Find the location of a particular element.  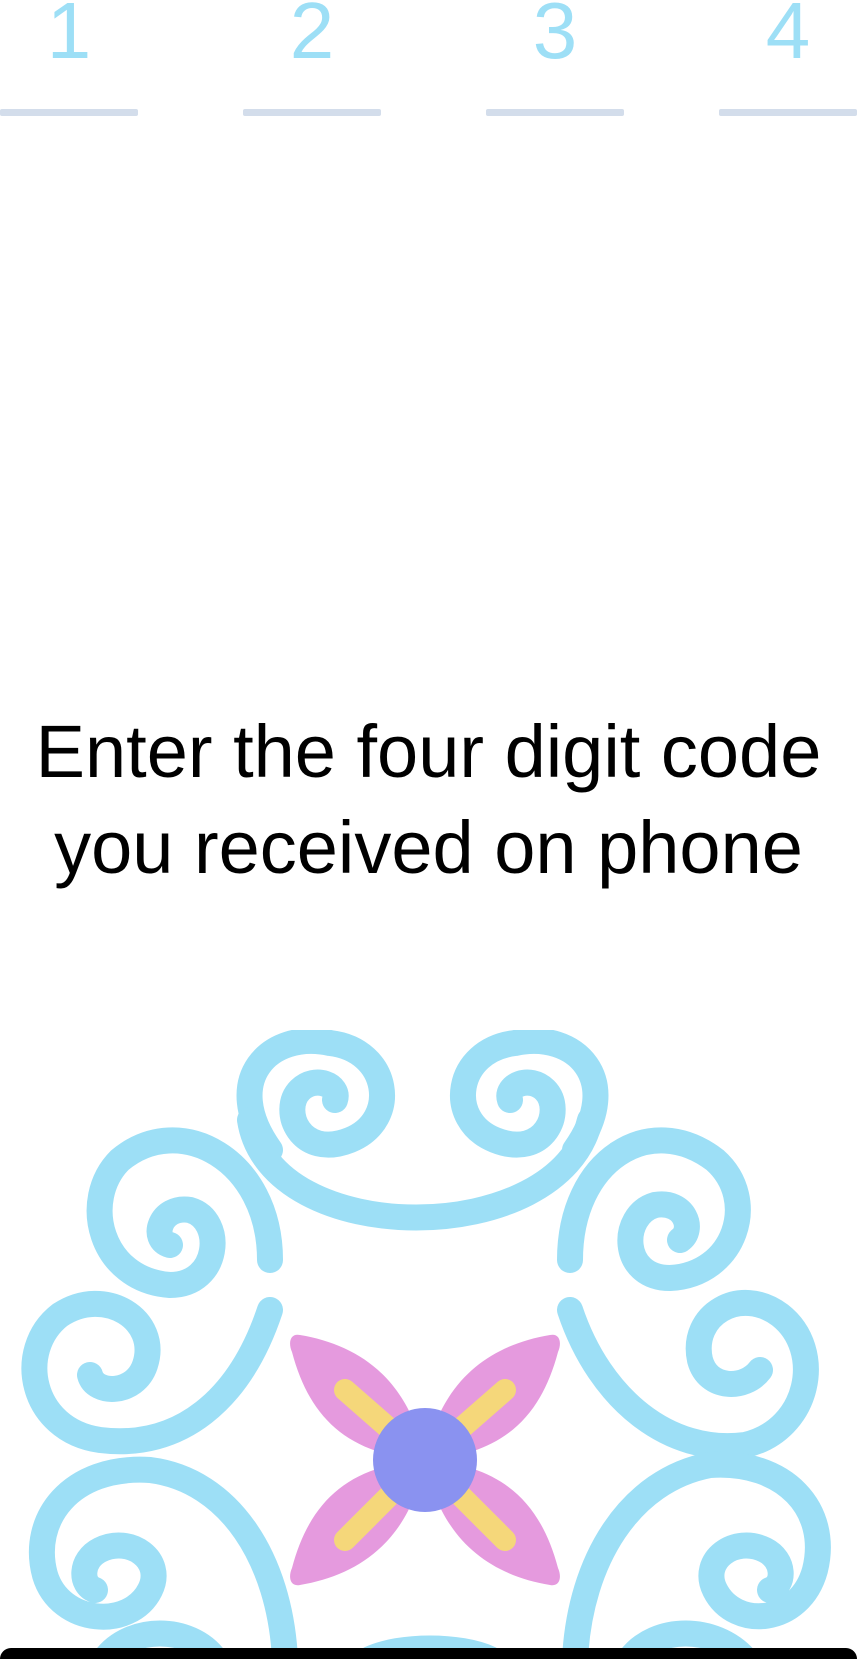

swirl-top-left is located at coordinates (315, 1096).